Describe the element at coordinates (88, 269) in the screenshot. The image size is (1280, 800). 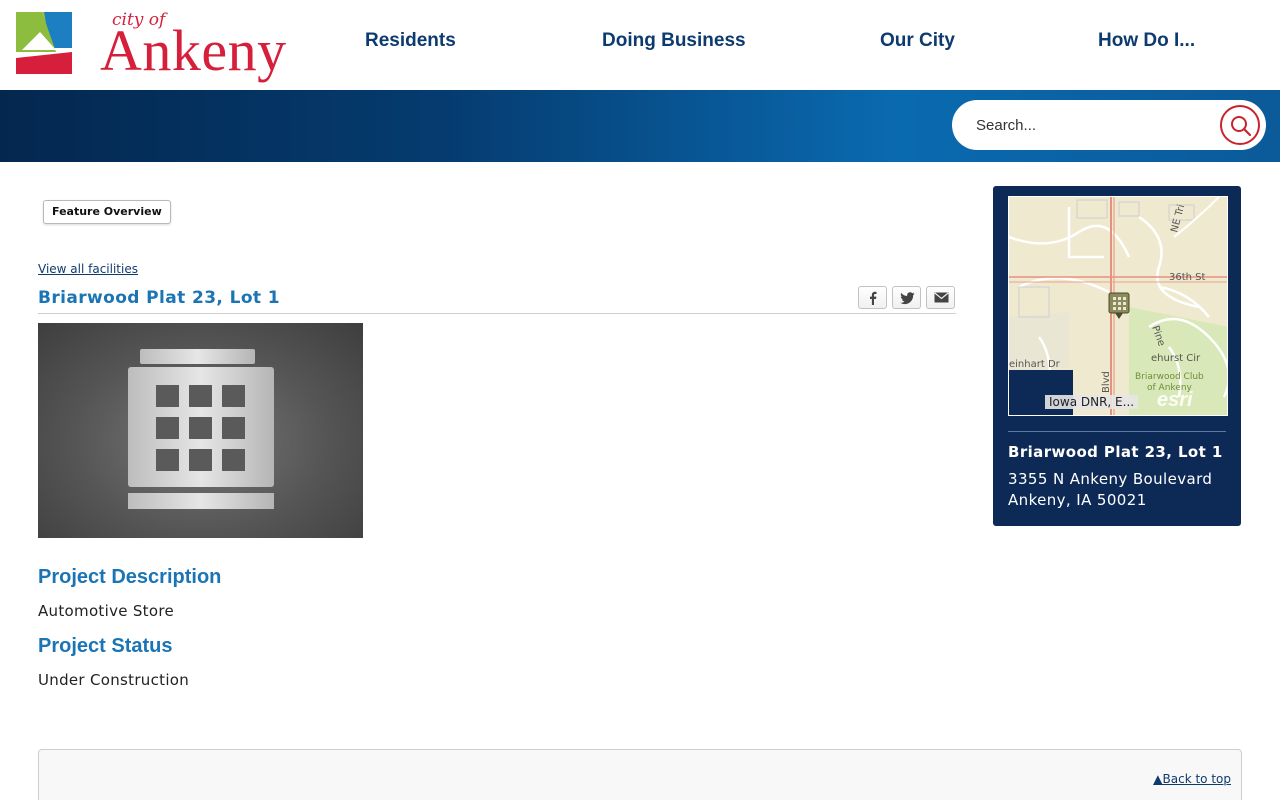
I see `view-all-facilities-link: View all facilities` at that location.